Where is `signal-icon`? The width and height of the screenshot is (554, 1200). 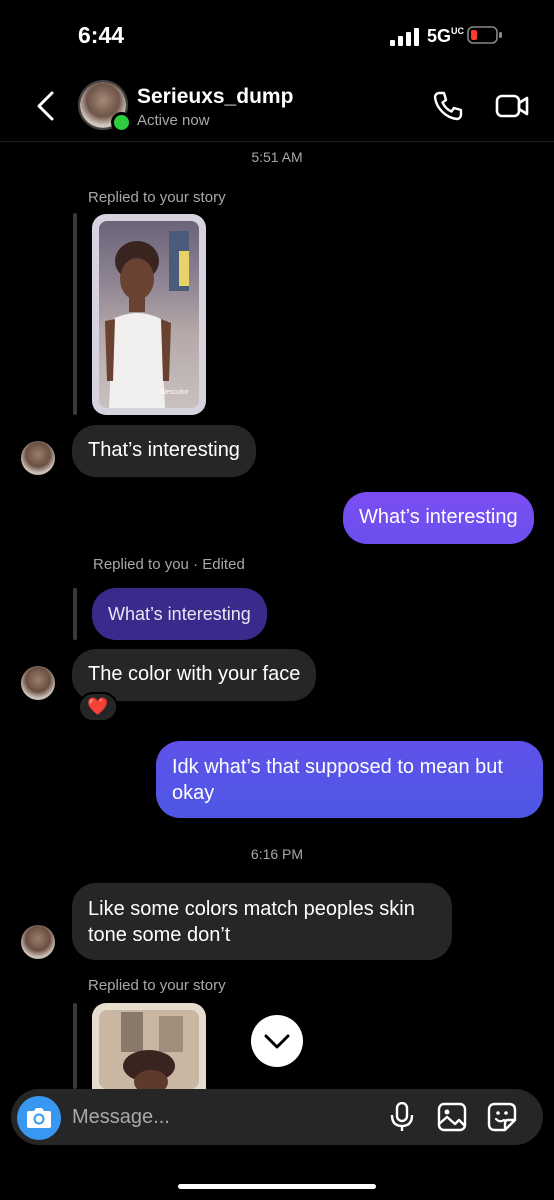 signal-icon is located at coordinates (404, 37).